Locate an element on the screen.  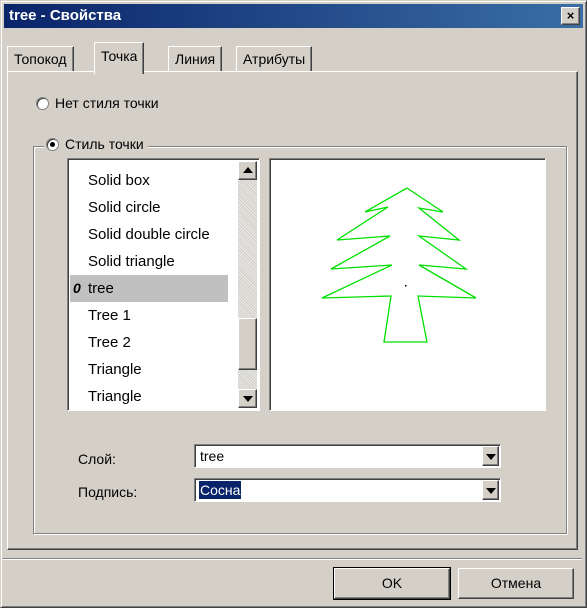
list-item: Solid double circle is located at coordinates (149, 234).